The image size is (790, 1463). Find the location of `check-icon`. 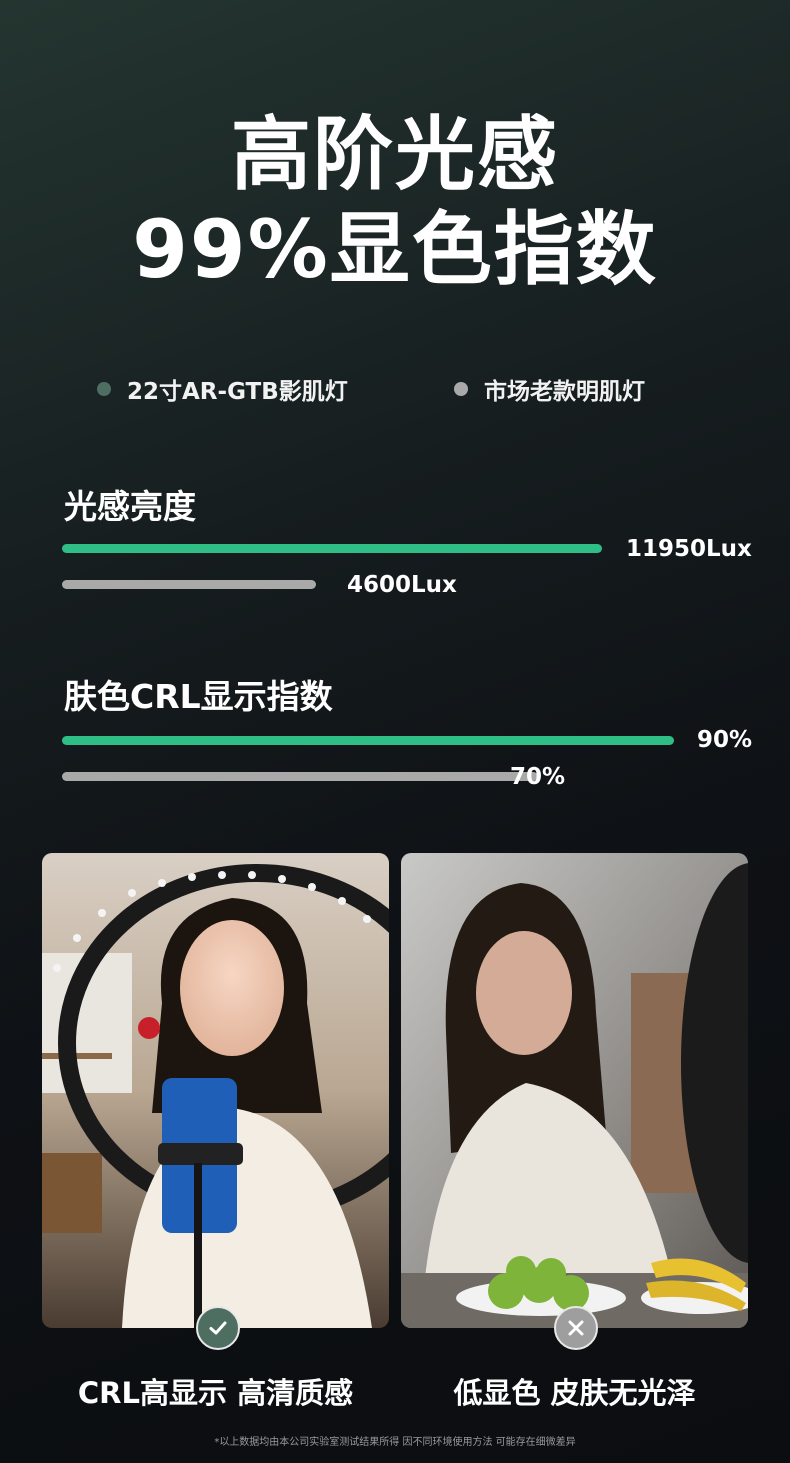

check-icon is located at coordinates (218, 1328).